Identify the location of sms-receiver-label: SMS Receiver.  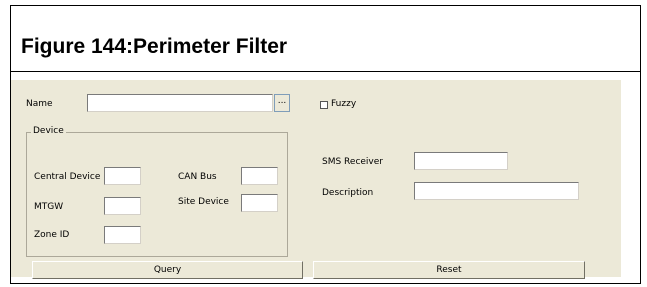
(352, 162).